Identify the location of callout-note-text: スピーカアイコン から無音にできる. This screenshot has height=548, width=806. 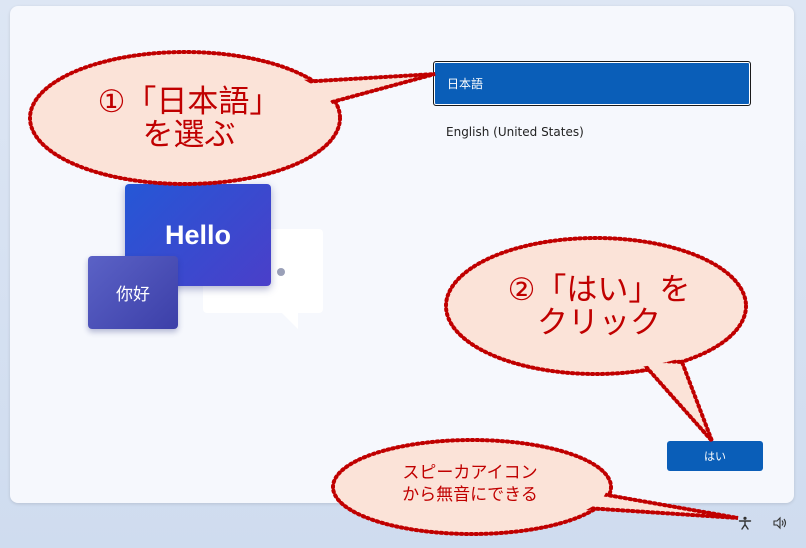
(470, 484).